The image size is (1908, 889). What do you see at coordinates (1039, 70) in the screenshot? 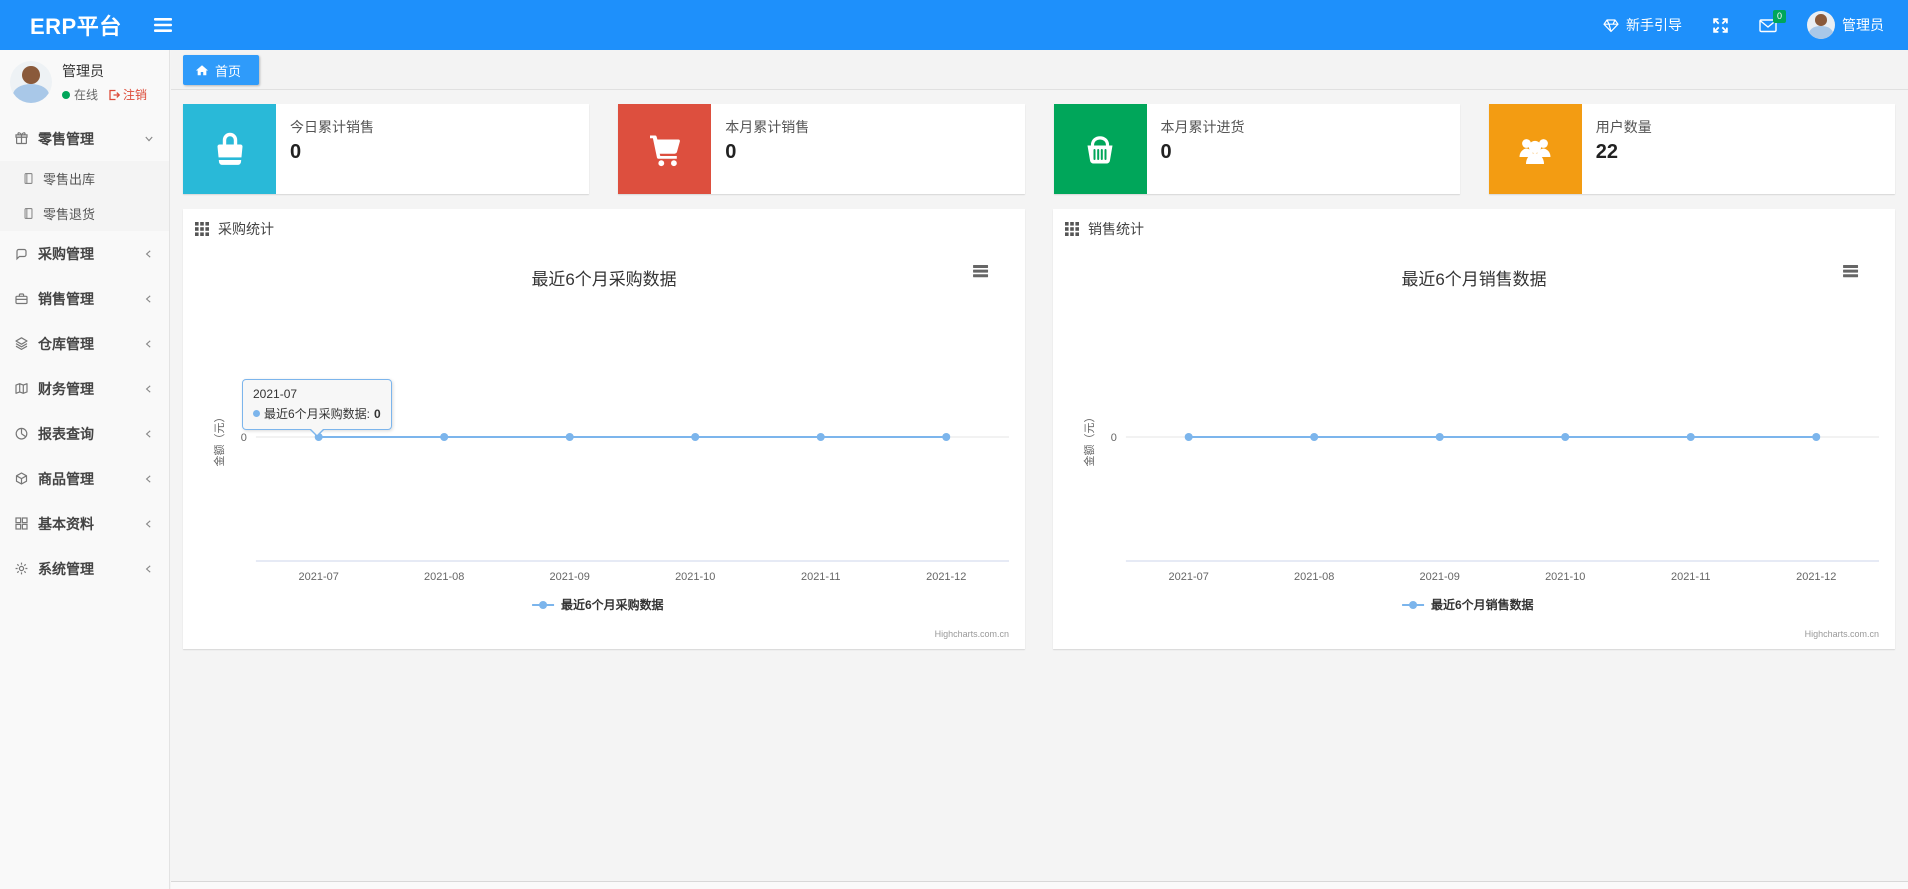
I see `tab-bar: 首页` at bounding box center [1039, 70].